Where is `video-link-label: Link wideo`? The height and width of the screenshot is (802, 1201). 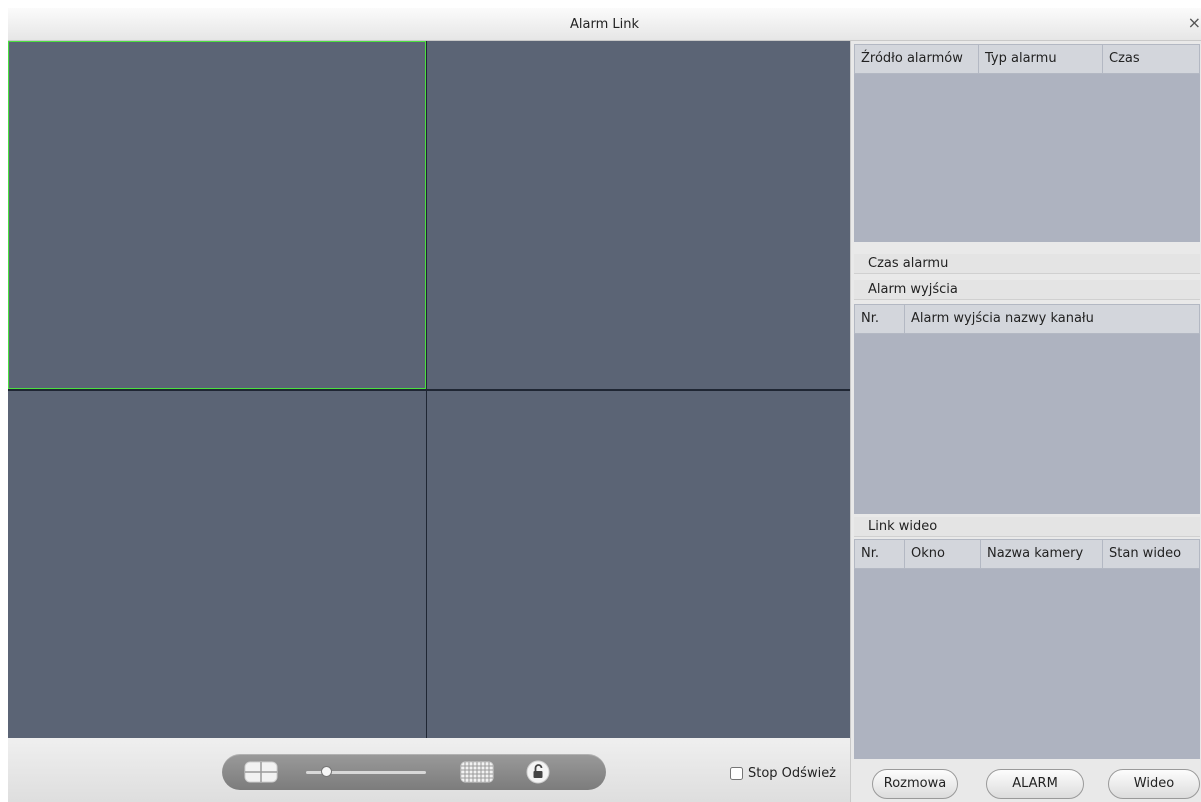
video-link-label: Link wideo is located at coordinates (1027, 527).